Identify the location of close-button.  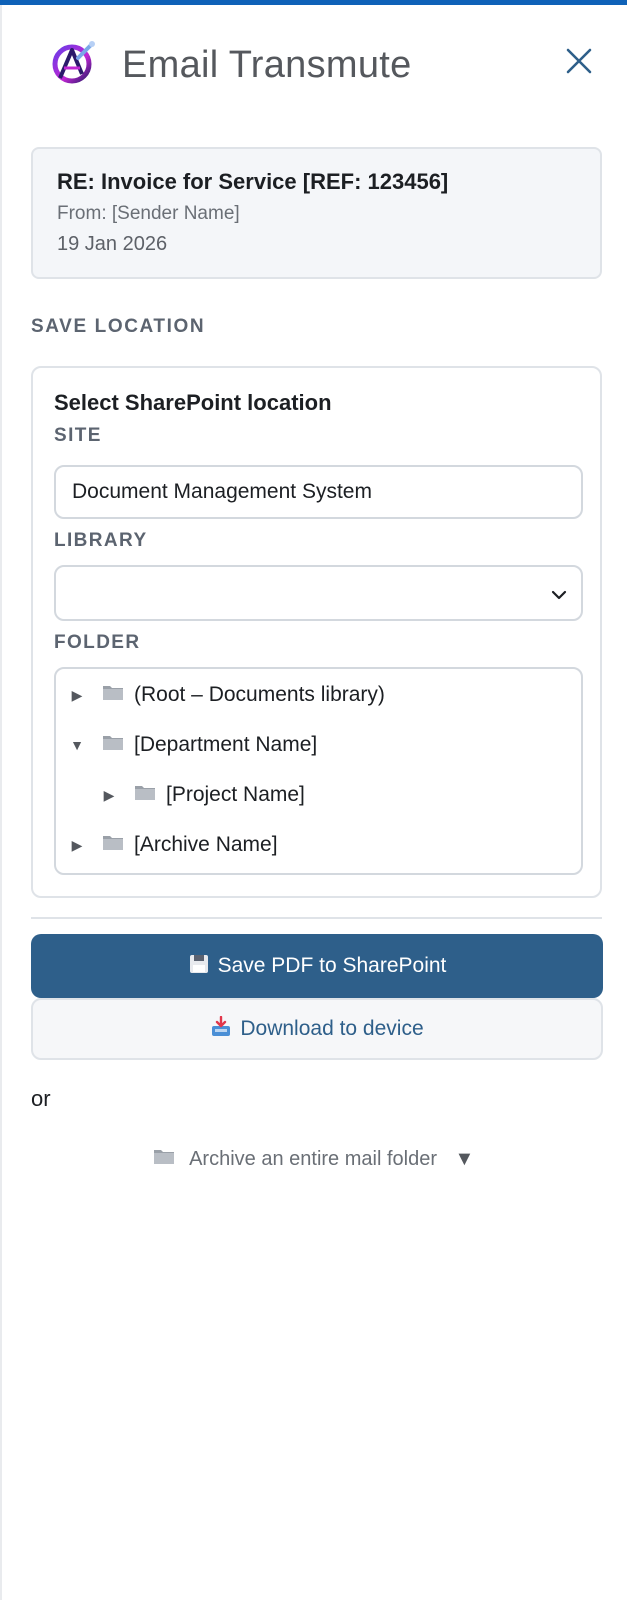
(579, 61).